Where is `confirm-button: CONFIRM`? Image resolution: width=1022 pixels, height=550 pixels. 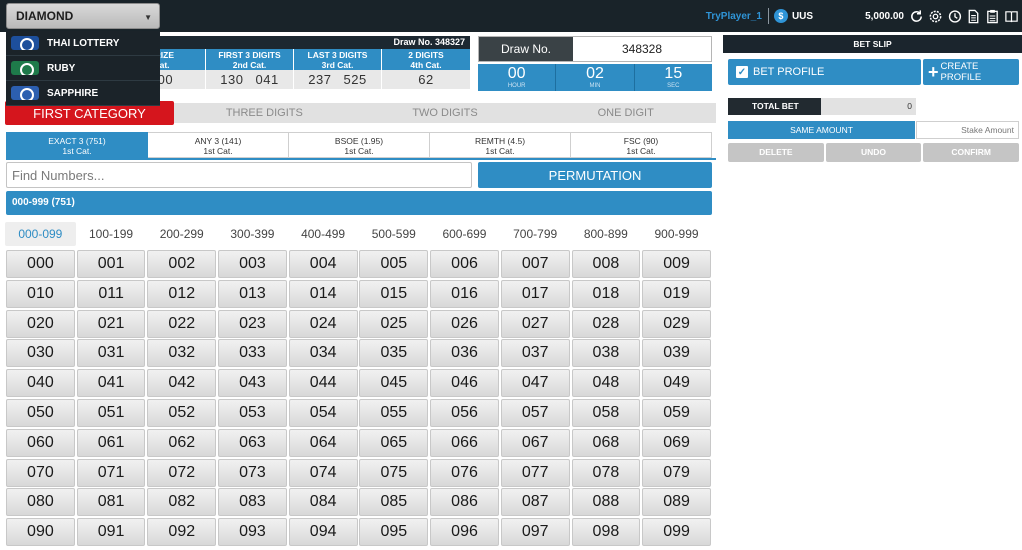 confirm-button: CONFIRM is located at coordinates (971, 152).